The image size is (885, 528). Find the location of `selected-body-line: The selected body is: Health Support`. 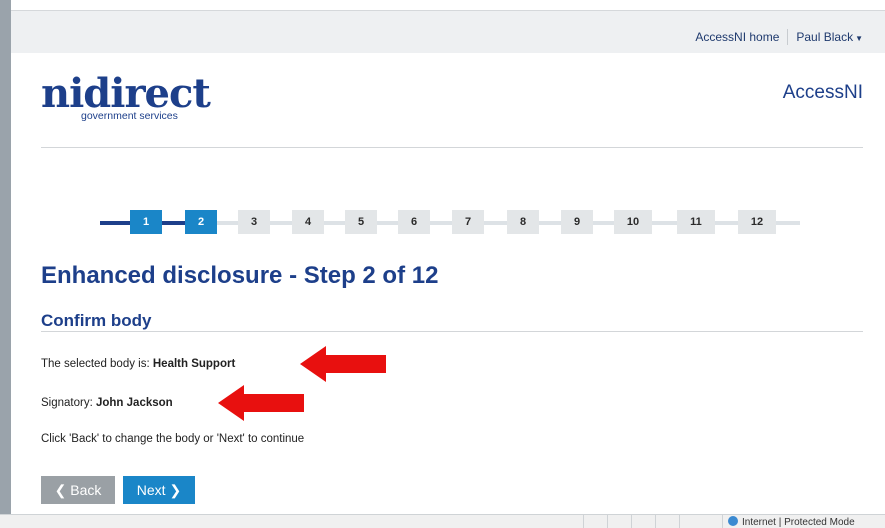

selected-body-line: The selected body is: Health Support is located at coordinates (138, 364).